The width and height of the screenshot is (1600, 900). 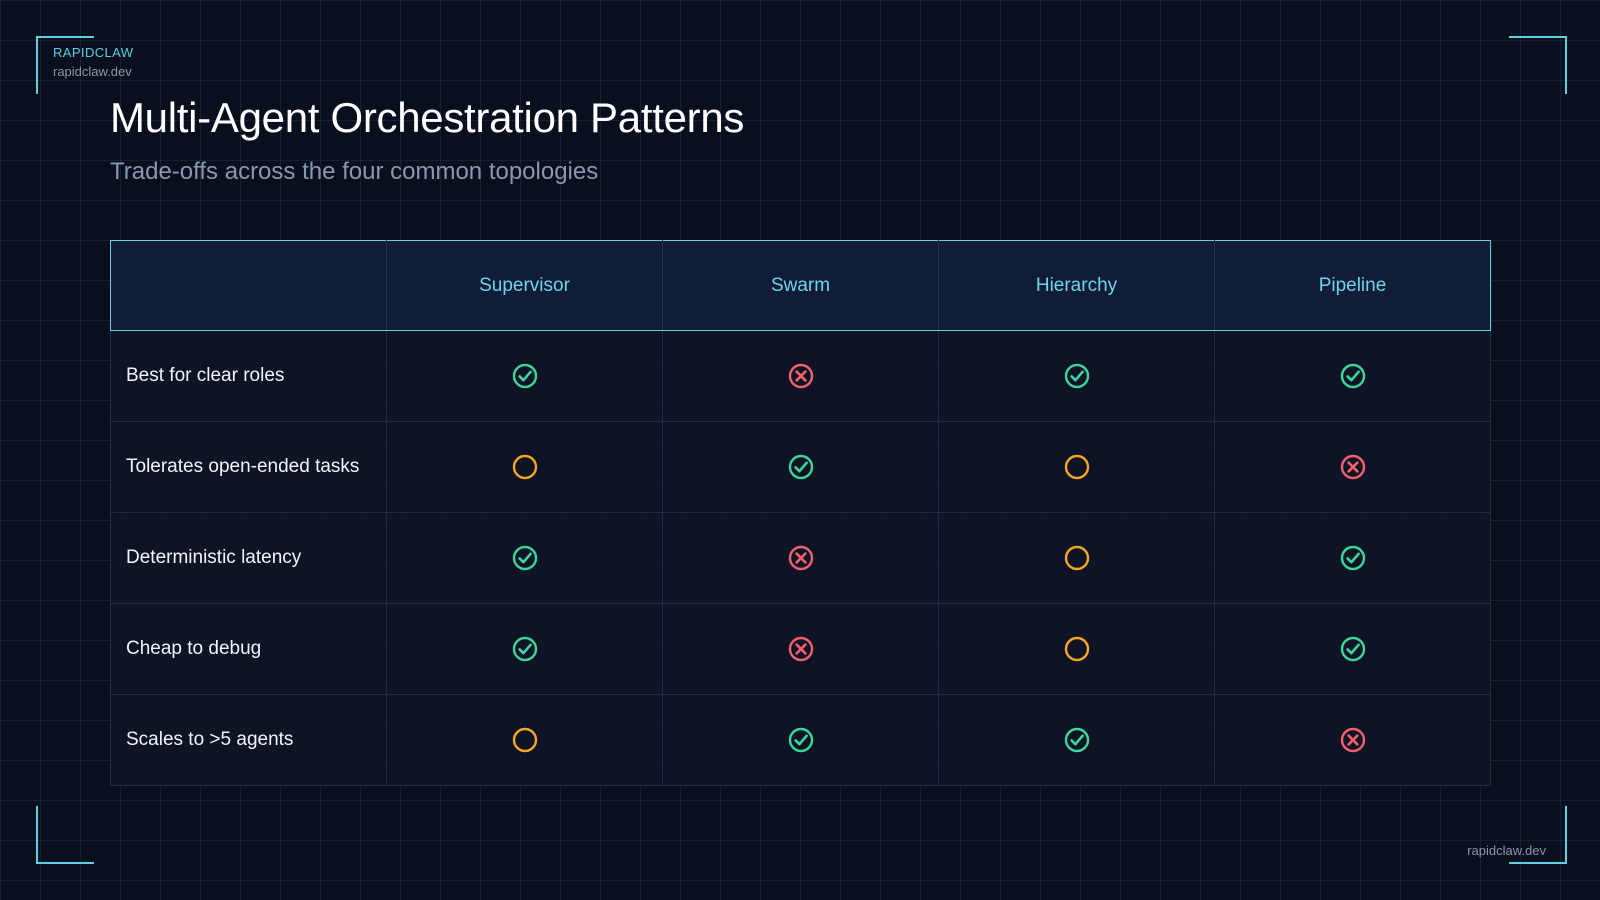 I want to click on table-row: Deterministic latency, so click(x=800, y=558).